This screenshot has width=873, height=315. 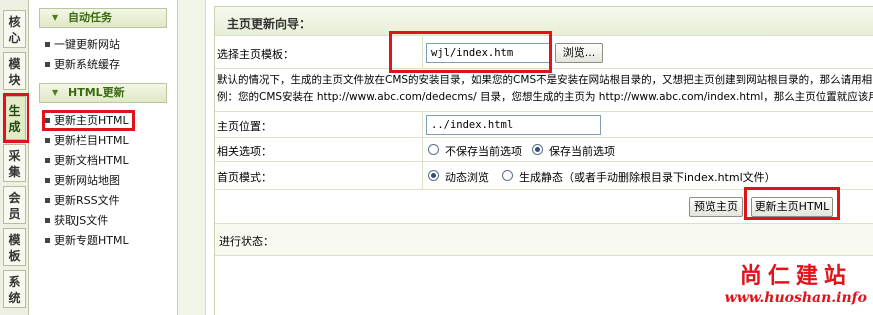 I want to click on sidebar-item-update-cache: 更新系统缓存, so click(x=82, y=65).